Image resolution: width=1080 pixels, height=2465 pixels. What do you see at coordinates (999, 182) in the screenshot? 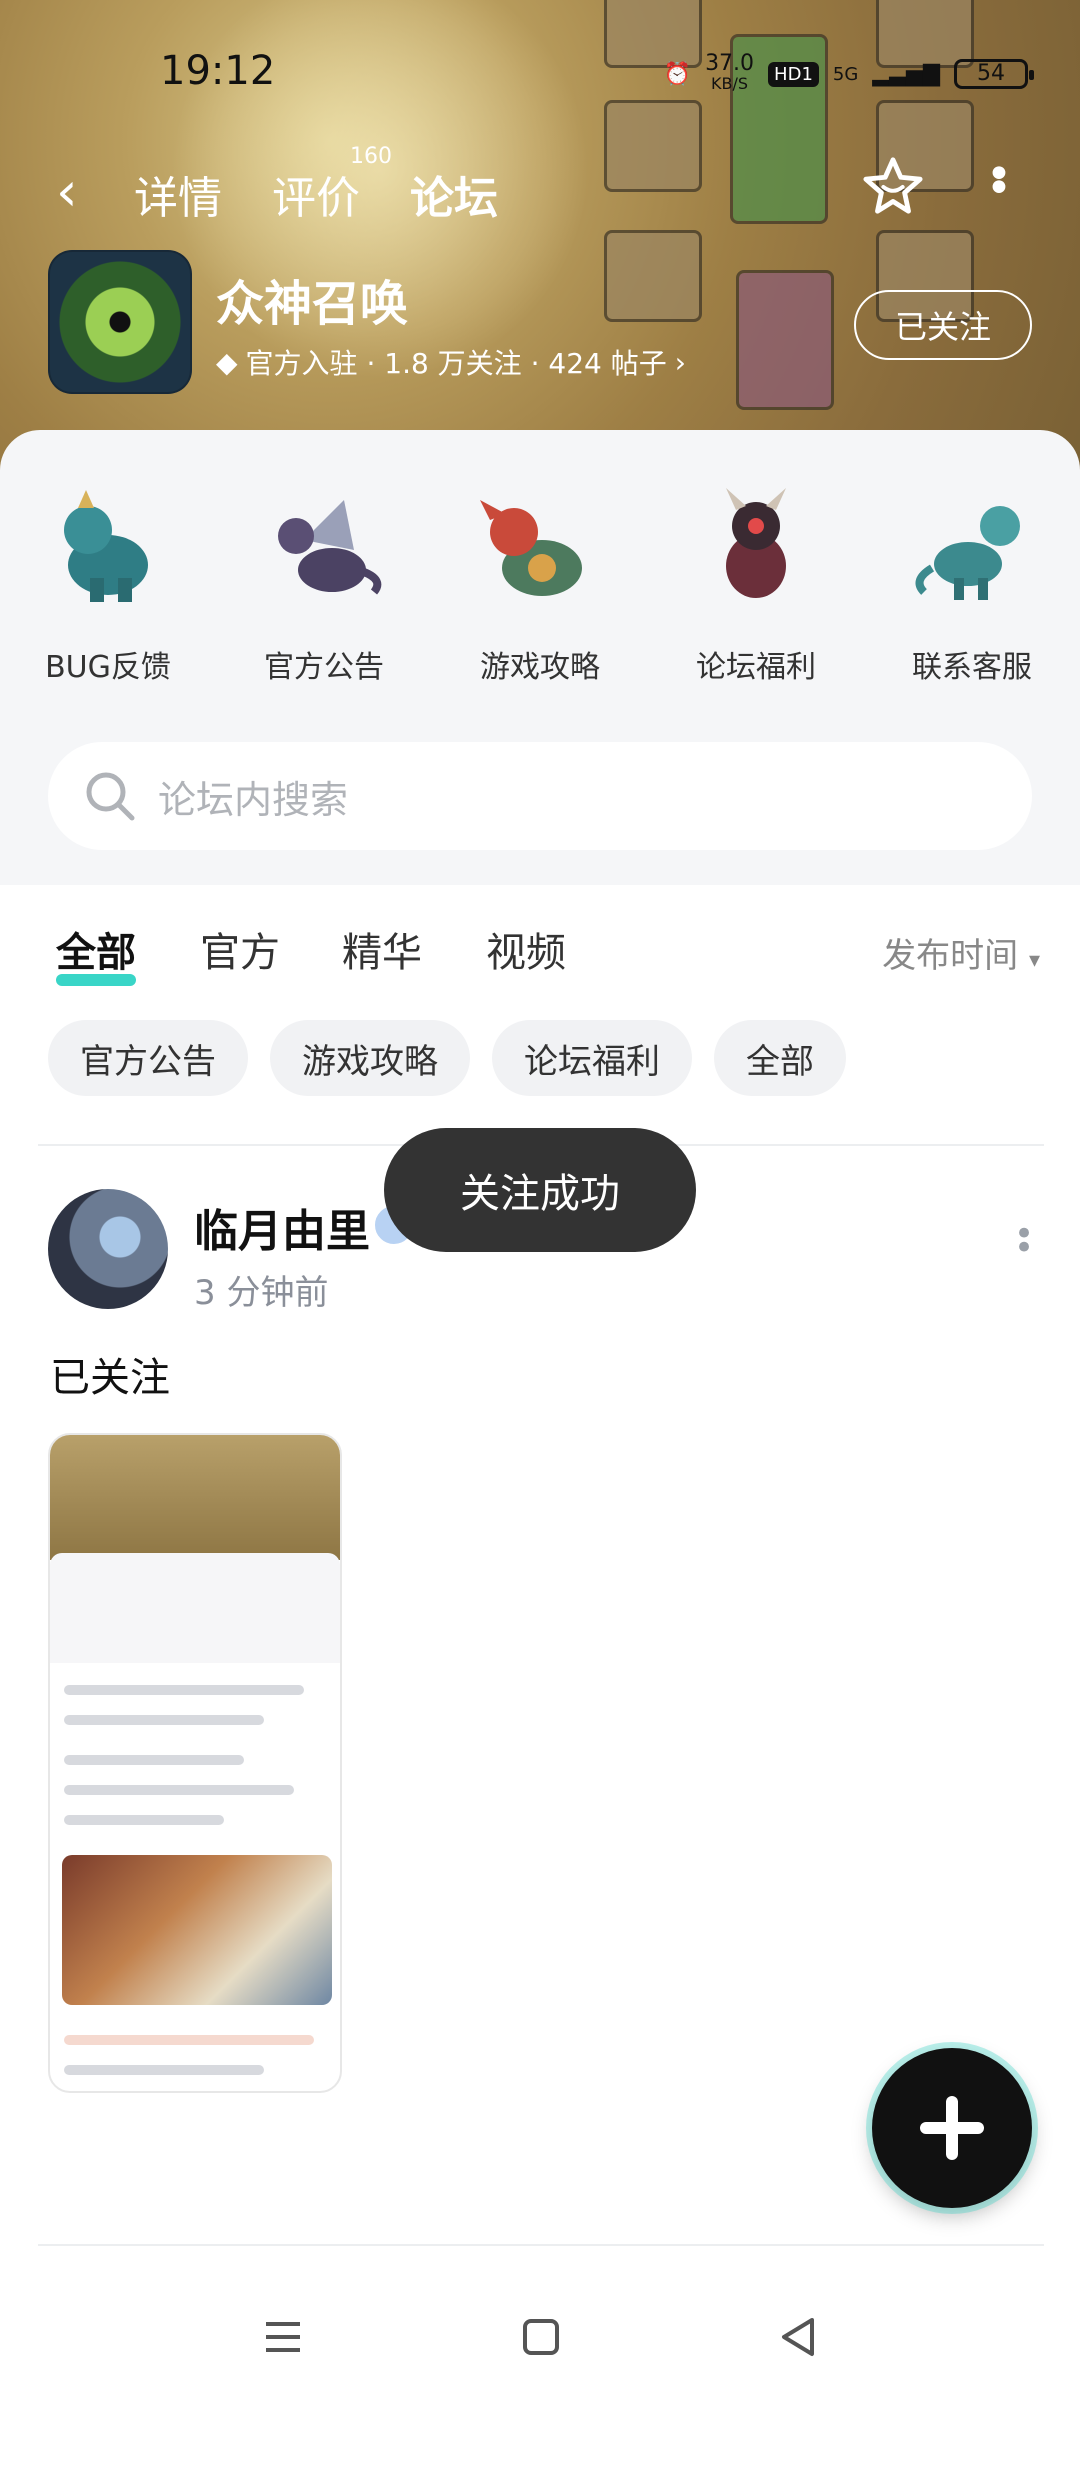
I see `more-options-icon: • •` at bounding box center [999, 182].